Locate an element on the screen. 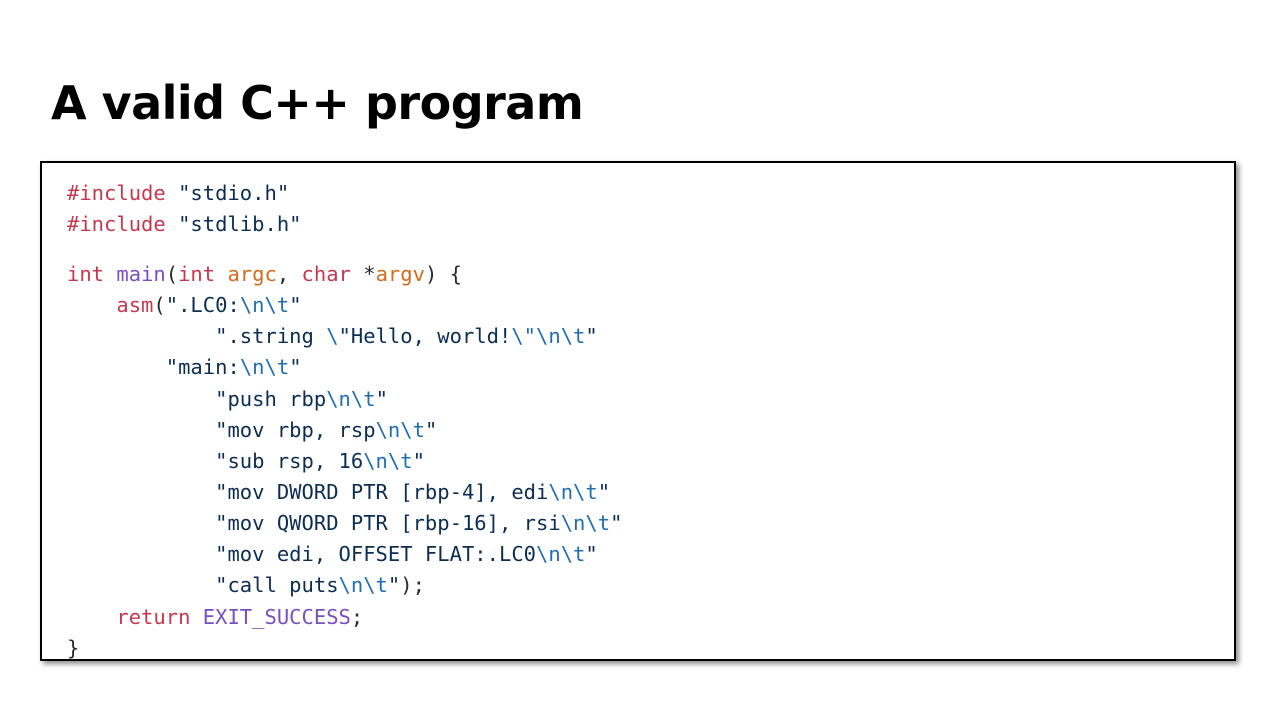  comma: , is located at coordinates (289, 274).